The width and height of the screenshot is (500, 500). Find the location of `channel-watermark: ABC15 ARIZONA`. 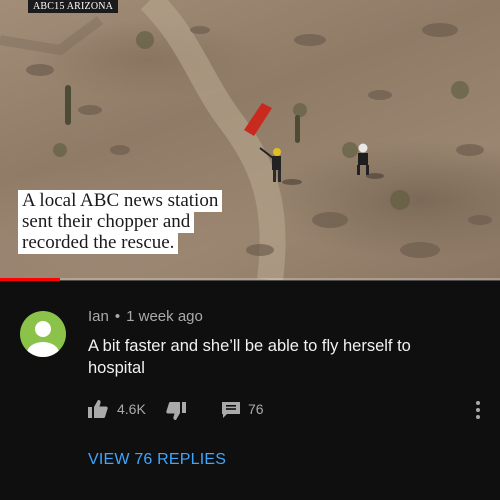

channel-watermark: ABC15 ARIZONA is located at coordinates (73, 6).